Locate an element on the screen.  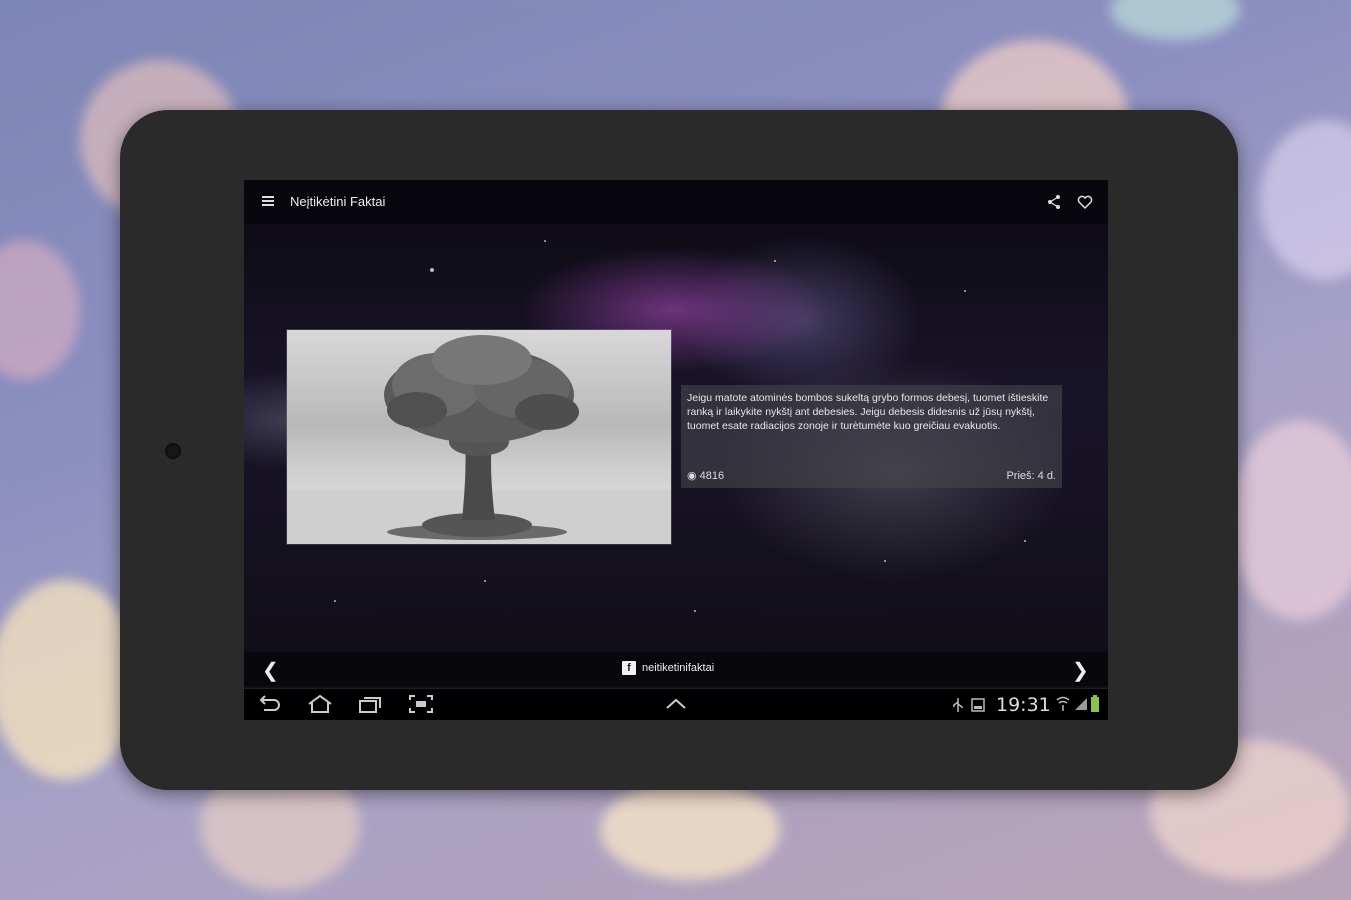
signal-icon is located at coordinates (1081, 706).